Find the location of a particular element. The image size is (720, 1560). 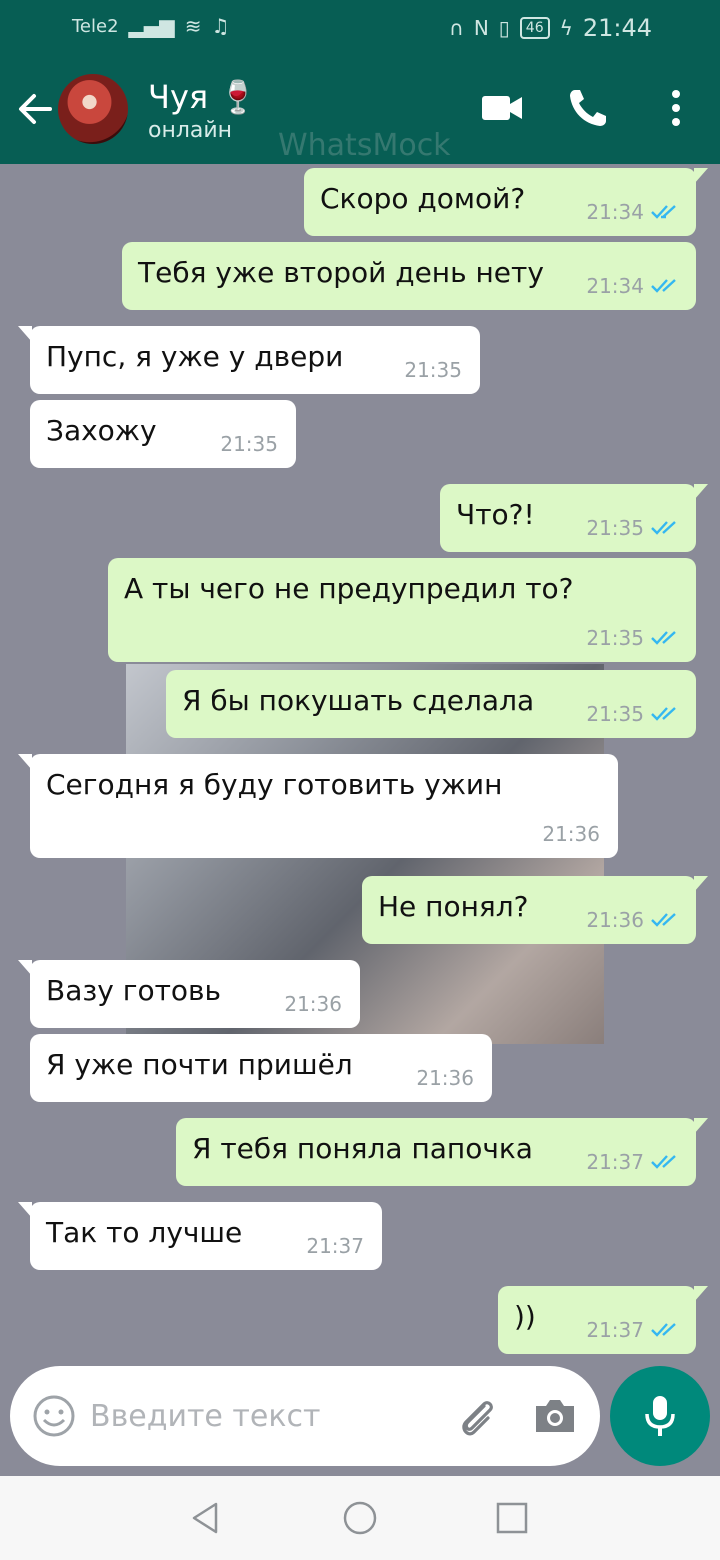

vibrate-icon: ▯ is located at coordinates (504, 28).